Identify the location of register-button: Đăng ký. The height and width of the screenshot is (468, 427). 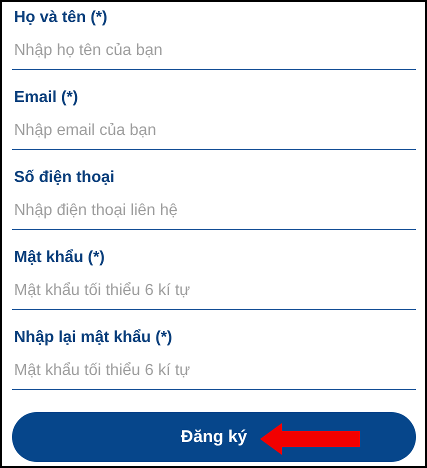
(214, 437).